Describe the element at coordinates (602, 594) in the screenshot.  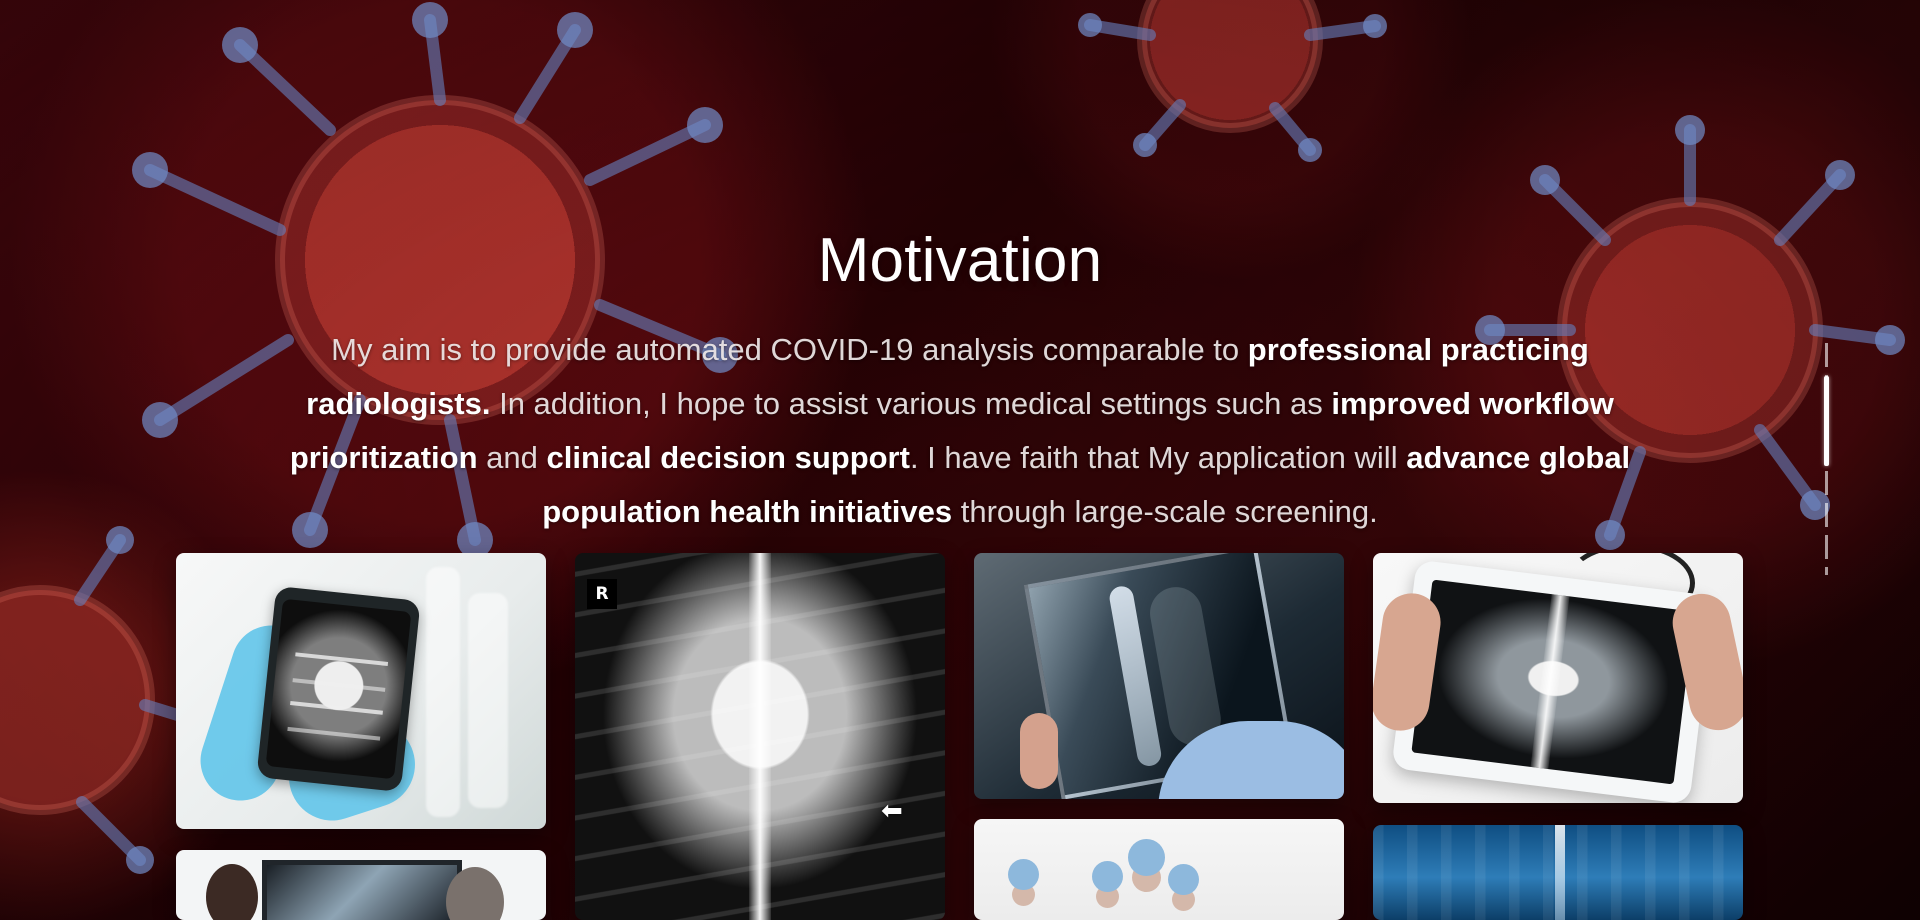
I see `xray-r-marker: R` at that location.